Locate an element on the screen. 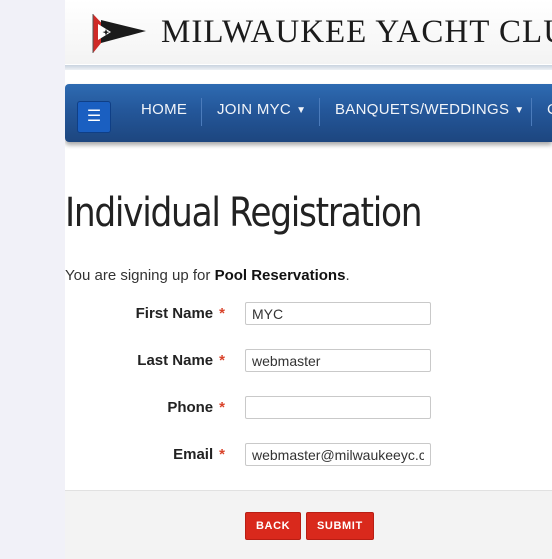 This screenshot has width=552, height=559. back-button: BACK is located at coordinates (273, 526).